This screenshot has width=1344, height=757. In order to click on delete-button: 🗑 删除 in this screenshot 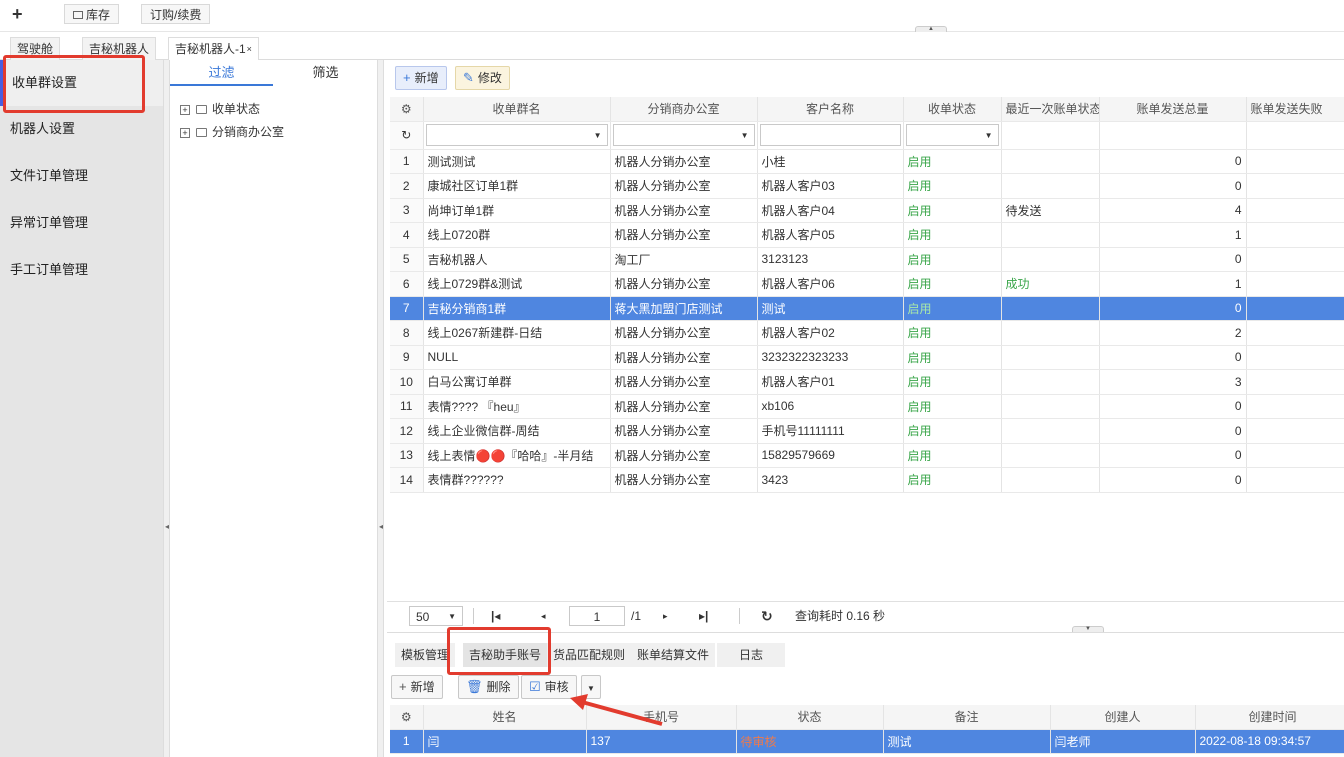, I will do `click(488, 687)`.